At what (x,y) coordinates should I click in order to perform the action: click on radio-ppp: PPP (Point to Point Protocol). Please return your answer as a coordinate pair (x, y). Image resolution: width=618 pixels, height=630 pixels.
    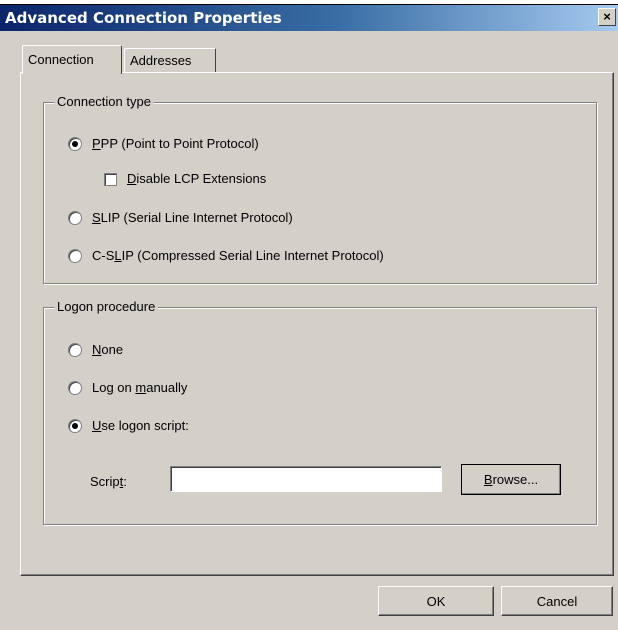
    Looking at the image, I should click on (163, 144).